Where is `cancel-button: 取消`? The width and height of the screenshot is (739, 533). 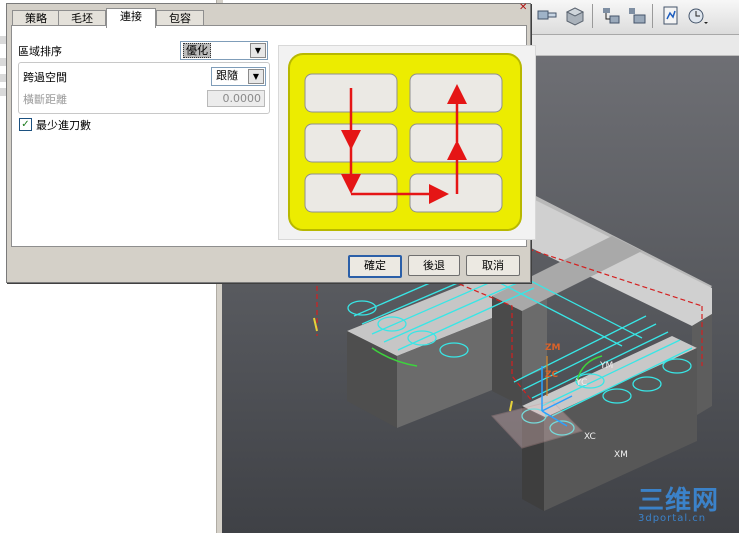 cancel-button: 取消 is located at coordinates (493, 265).